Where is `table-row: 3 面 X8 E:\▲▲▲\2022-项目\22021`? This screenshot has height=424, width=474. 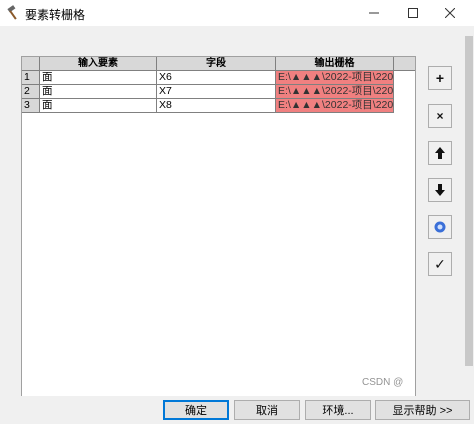
table-row: 3 面 X8 E:\▲▲▲\2022-项目\22021 is located at coordinates (208, 106).